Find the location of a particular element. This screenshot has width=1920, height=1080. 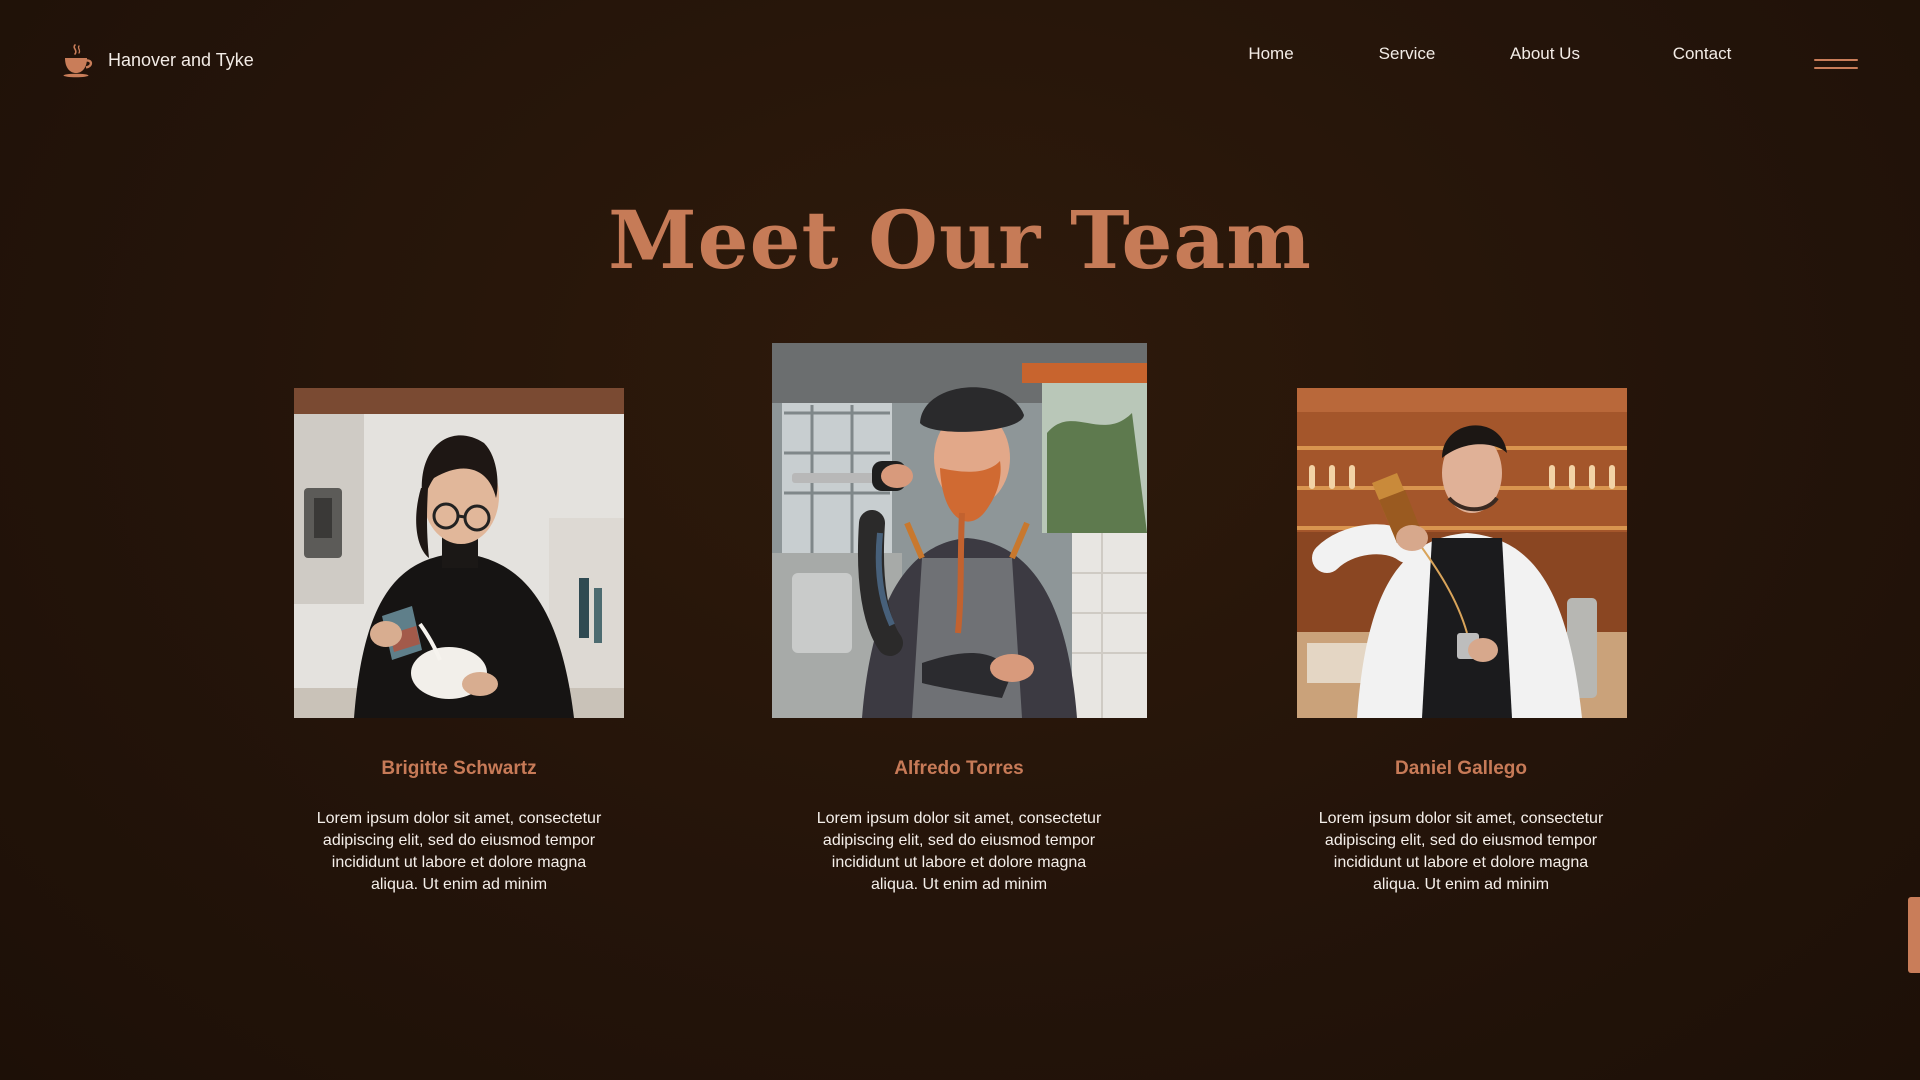

bartender-pouring-drink-photo is located at coordinates (1462, 553).